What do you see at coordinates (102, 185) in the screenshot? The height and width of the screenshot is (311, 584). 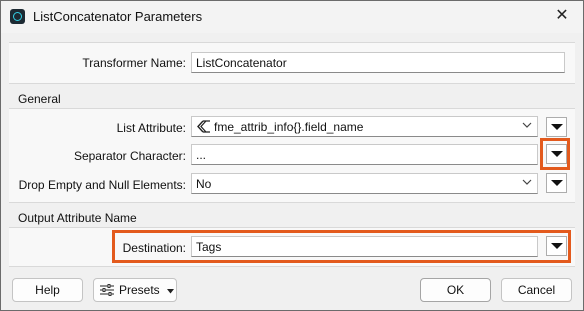 I see `drop-empty-label: Drop Empty and Null Elements:` at bounding box center [102, 185].